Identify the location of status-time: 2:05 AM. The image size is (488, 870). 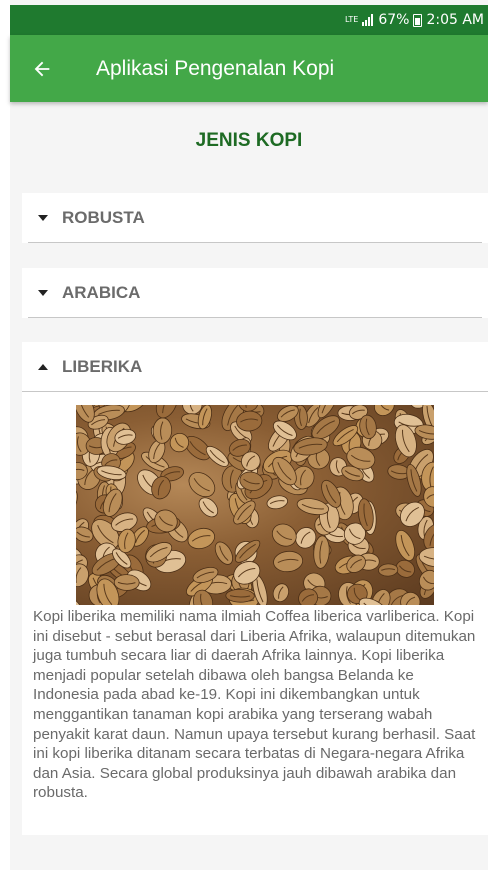
(455, 20).